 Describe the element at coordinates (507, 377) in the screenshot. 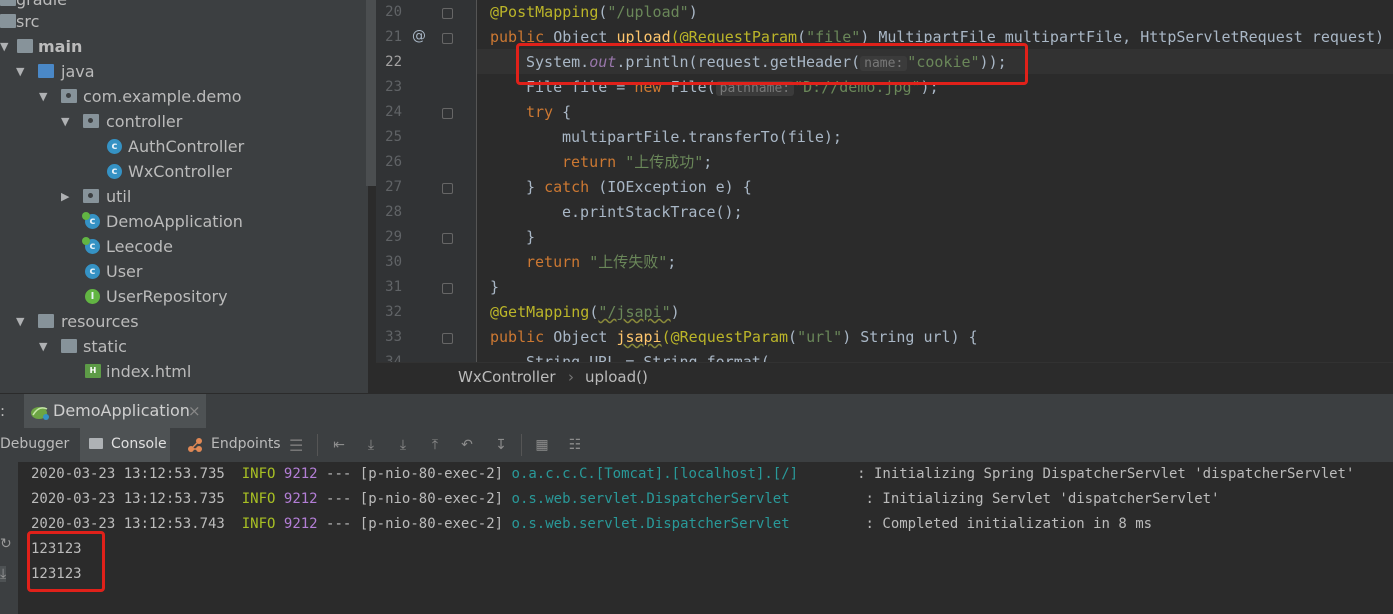

I see `breadcrumb-file: WxController` at that location.